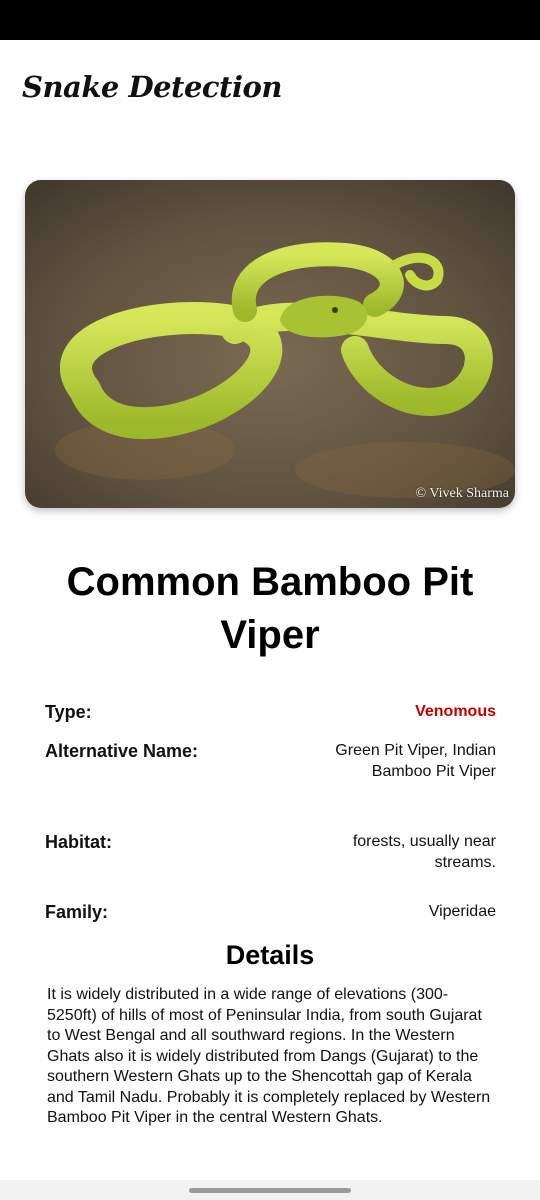  What do you see at coordinates (78, 842) in the screenshot?
I see `habitat-label: Habitat:` at bounding box center [78, 842].